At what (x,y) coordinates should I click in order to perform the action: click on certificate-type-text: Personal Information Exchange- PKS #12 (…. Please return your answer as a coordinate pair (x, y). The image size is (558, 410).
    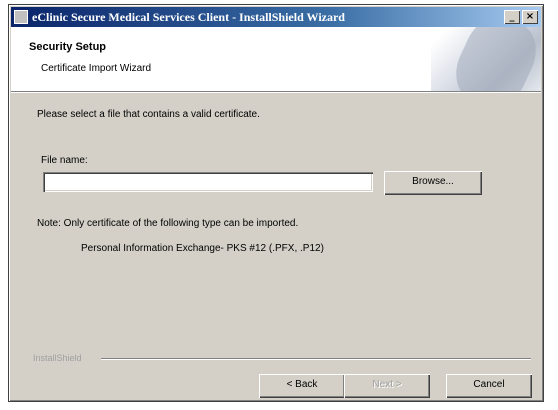
    Looking at the image, I should click on (202, 248).